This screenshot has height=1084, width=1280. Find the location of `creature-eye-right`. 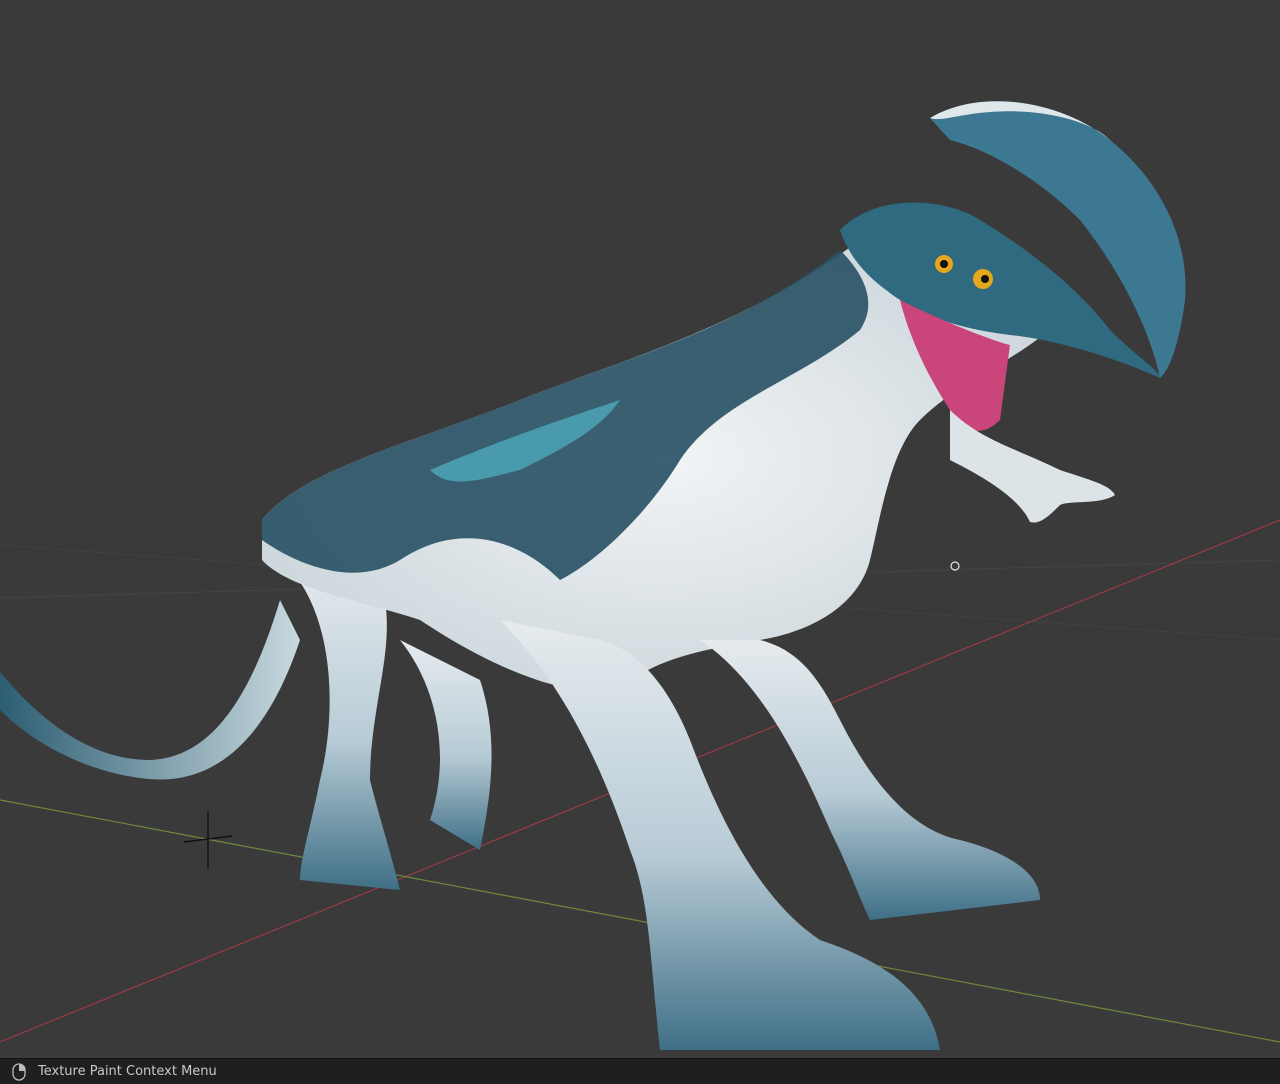

creature-eye-right is located at coordinates (983, 279).